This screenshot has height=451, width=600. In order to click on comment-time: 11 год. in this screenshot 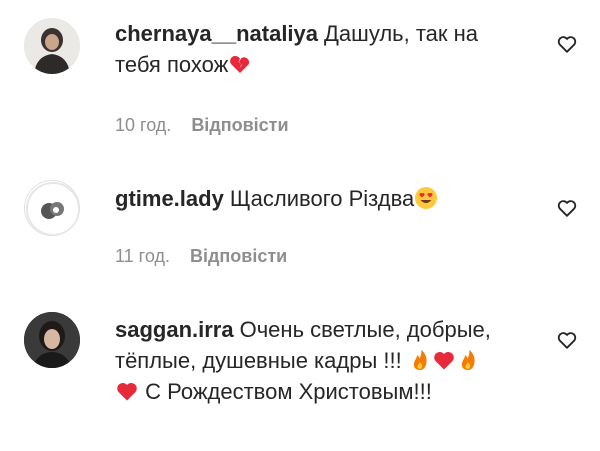, I will do `click(142, 256)`.